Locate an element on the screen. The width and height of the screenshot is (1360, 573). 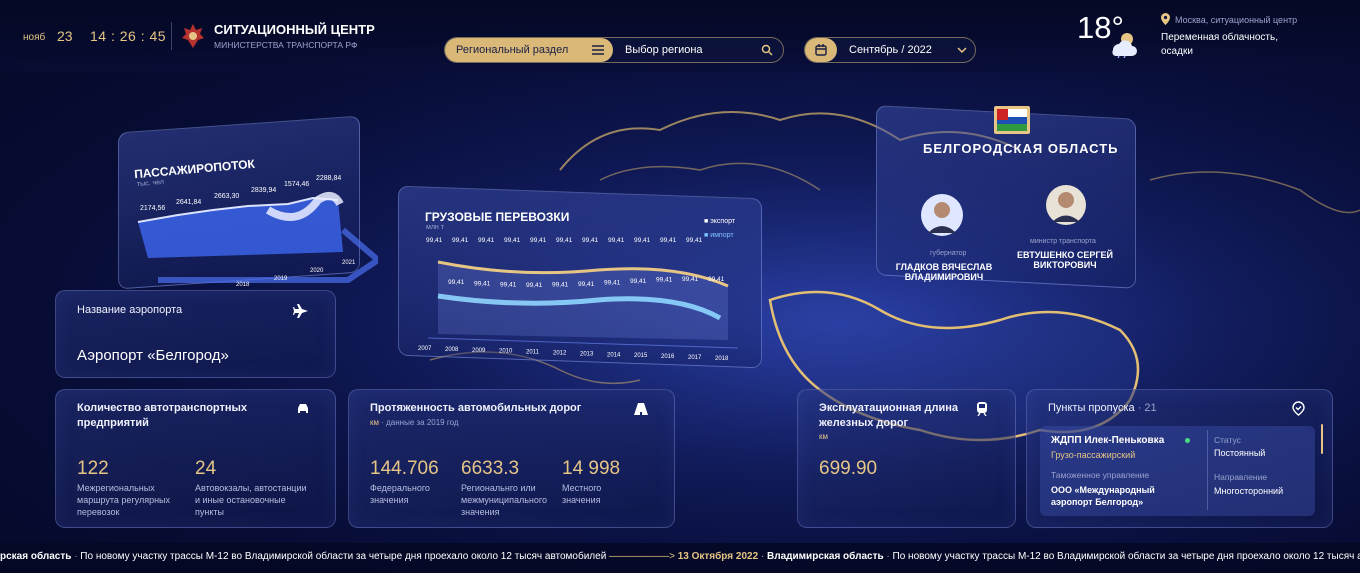
menu-icon is located at coordinates (598, 50).